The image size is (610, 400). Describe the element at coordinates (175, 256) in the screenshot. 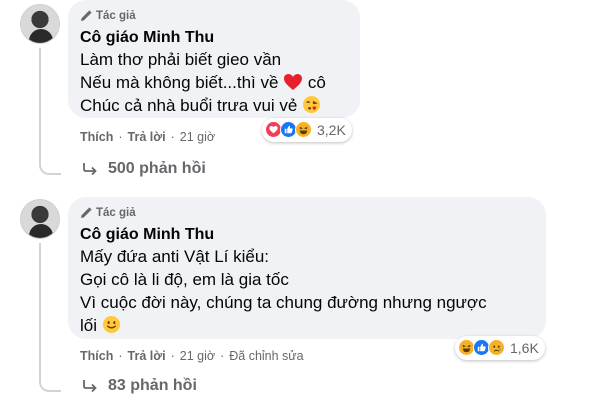

I see `comment-text-line: Mấy đứa anti Vật Lí kiểu:` at that location.